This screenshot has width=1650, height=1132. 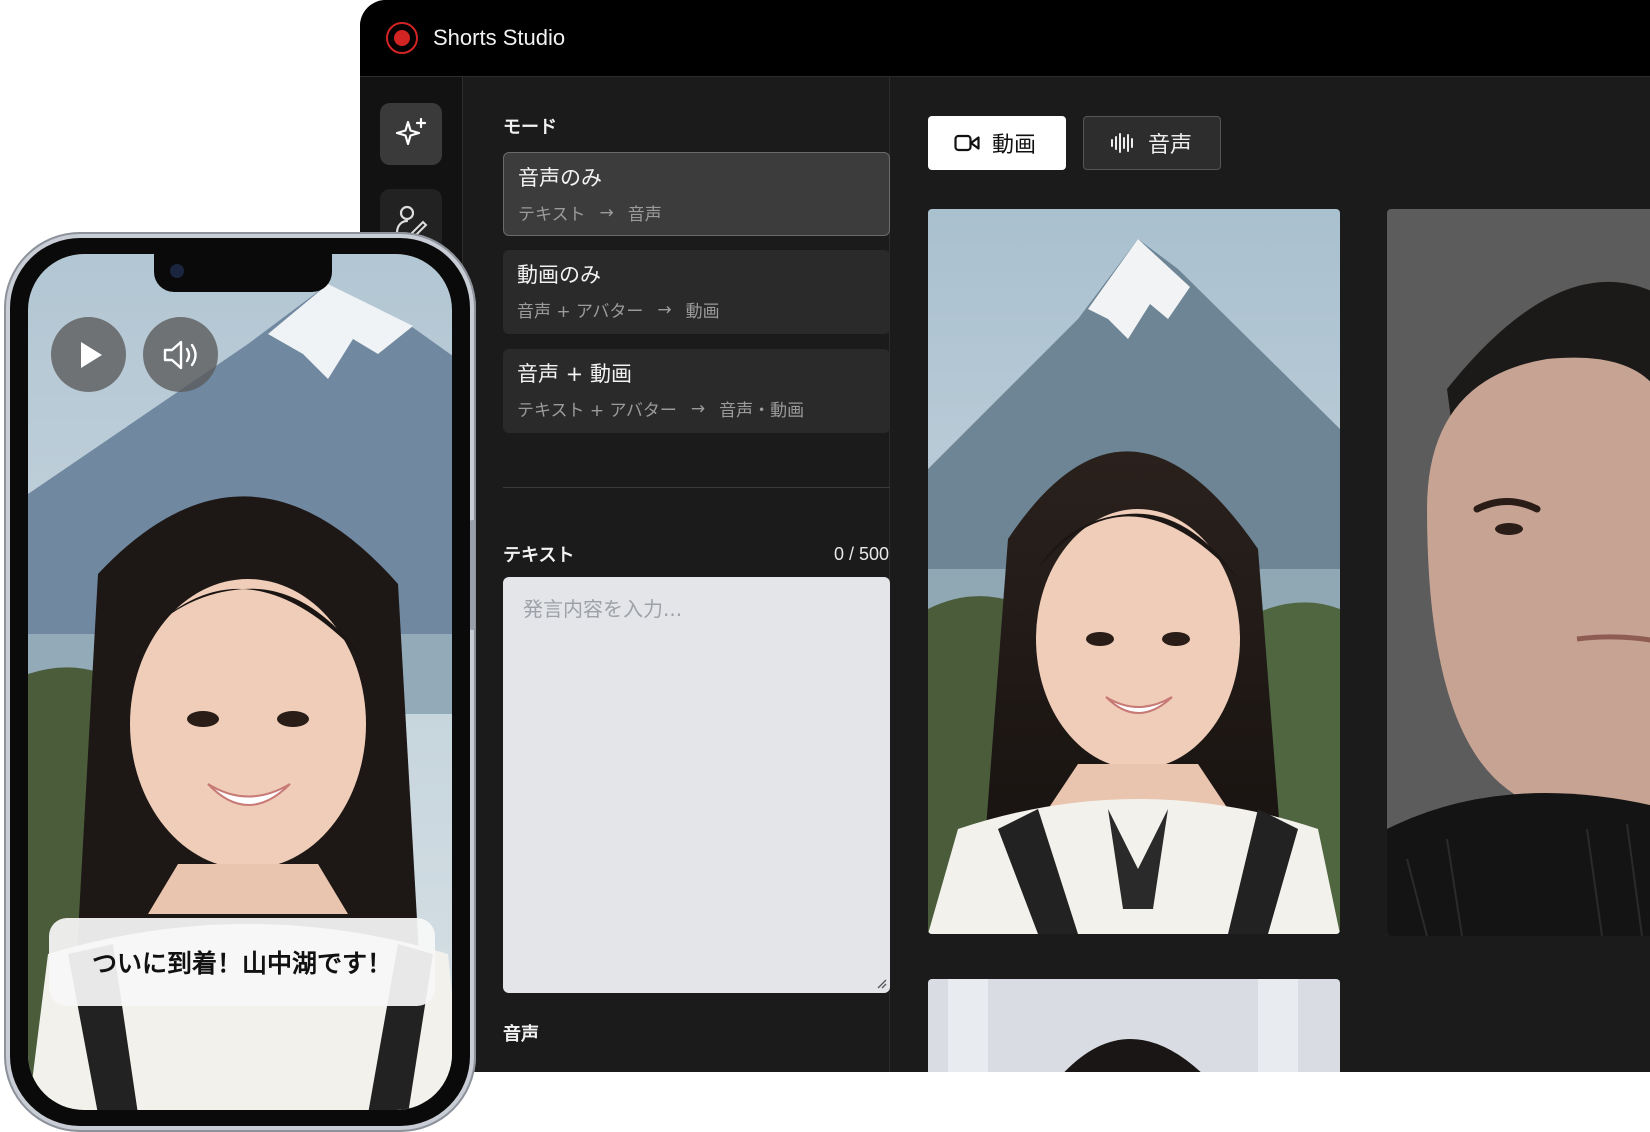 What do you see at coordinates (402, 38) in the screenshot?
I see `record-logo-icon` at bounding box center [402, 38].